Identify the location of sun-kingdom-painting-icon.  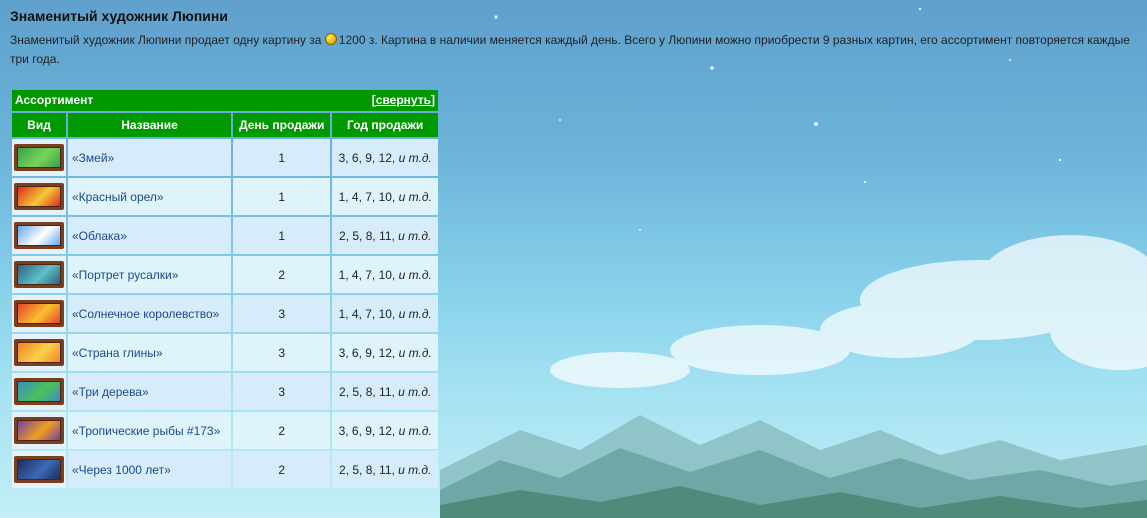
(39, 313).